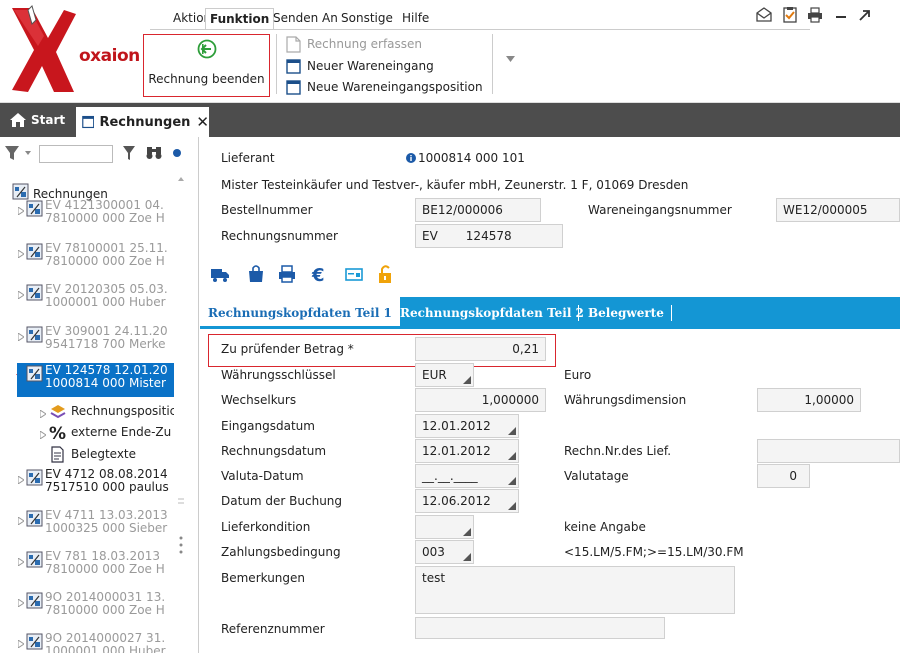 The width and height of the screenshot is (900, 653). What do you see at coordinates (110, 522) in the screenshot?
I see `tree-item: EV 4711 13.03.2013 1000325 000 Sieber` at bounding box center [110, 522].